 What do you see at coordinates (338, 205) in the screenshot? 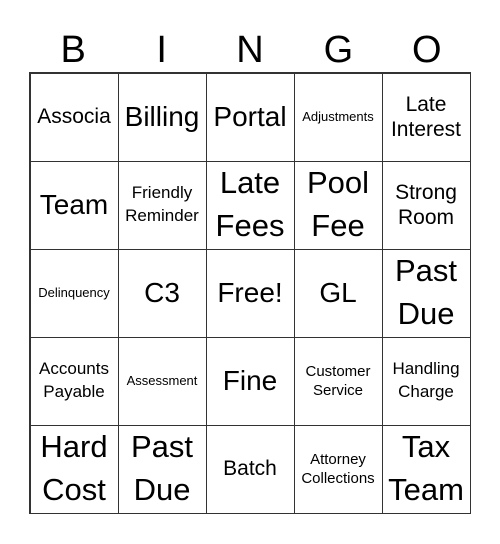
I see `bingo-cell: Pool Fee` at bounding box center [338, 205].